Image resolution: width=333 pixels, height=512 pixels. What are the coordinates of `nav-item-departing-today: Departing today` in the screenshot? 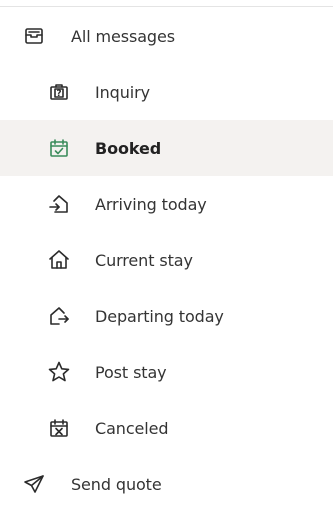 It's located at (166, 316).